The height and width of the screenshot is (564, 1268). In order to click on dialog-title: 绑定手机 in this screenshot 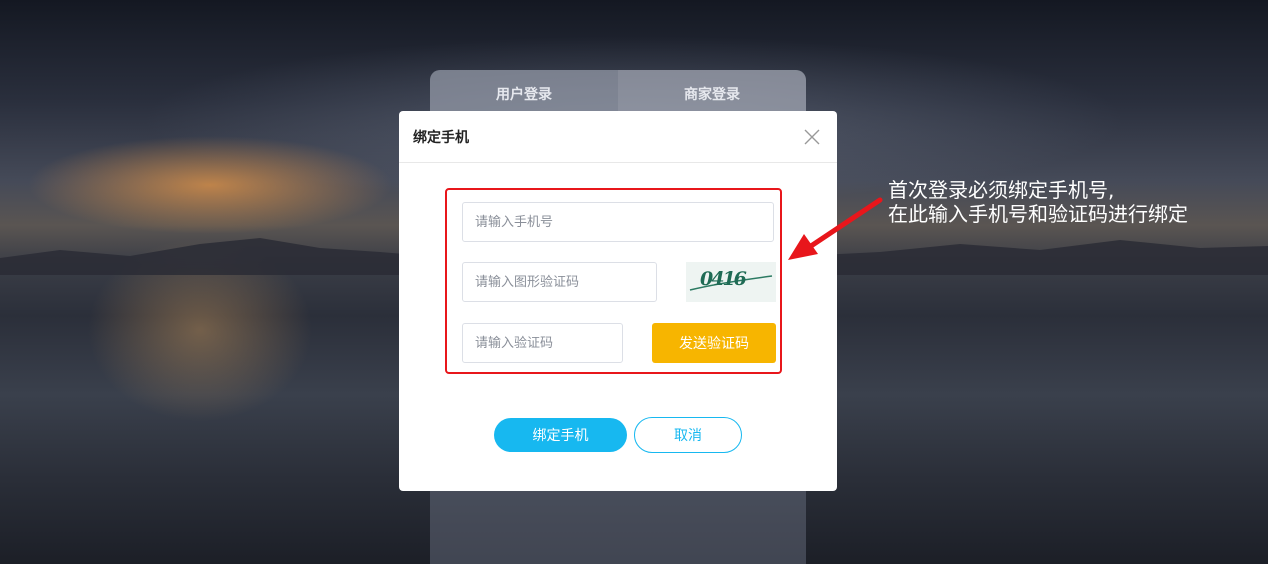, I will do `click(441, 137)`.